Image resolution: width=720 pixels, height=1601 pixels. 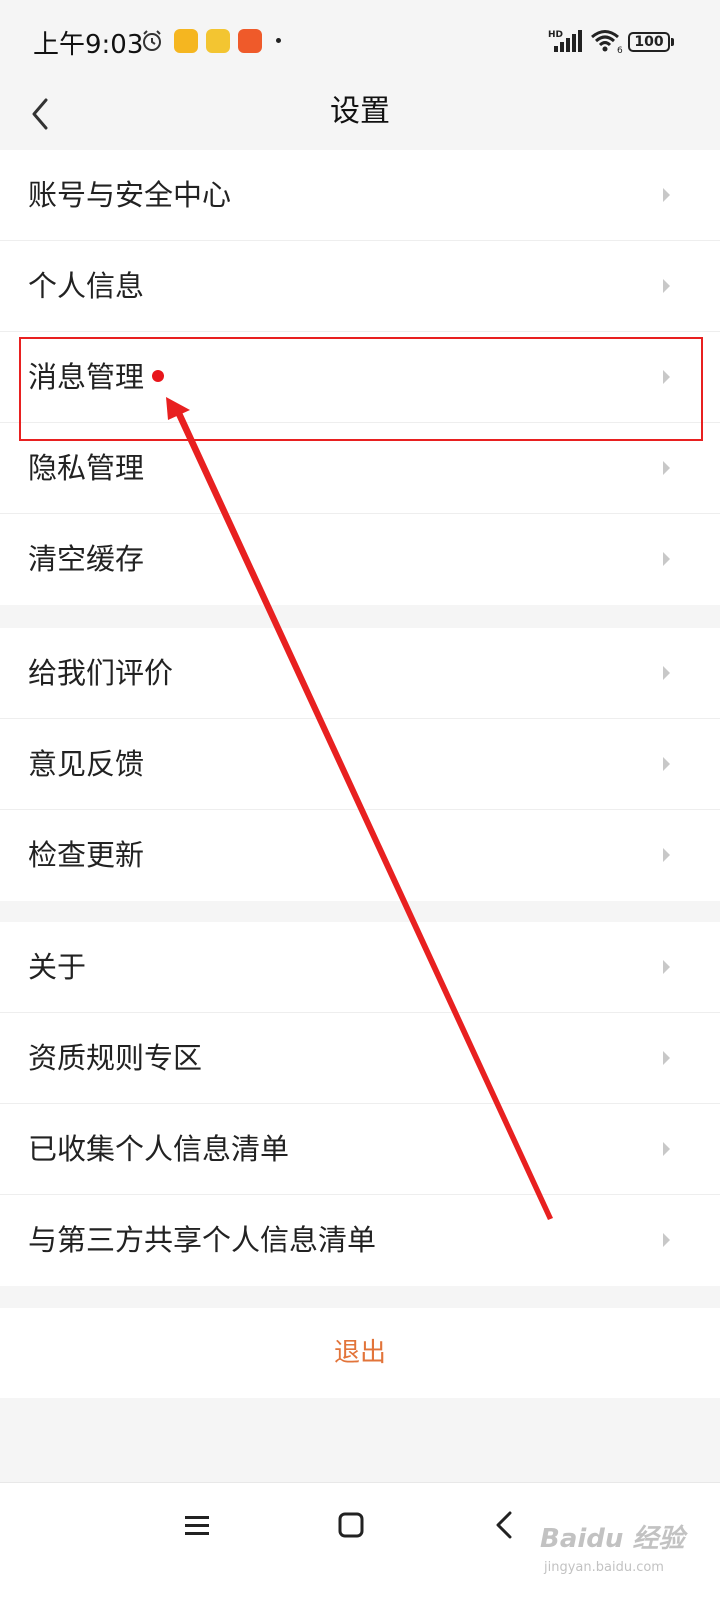 What do you see at coordinates (607, 42) in the screenshot?
I see `wifi-icon: 6` at bounding box center [607, 42].